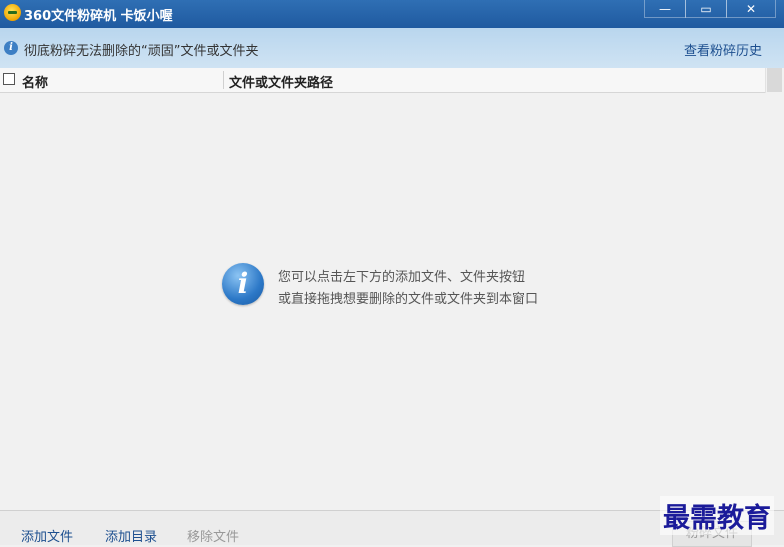  I want to click on empty-hint-line-2: 或直接拖拽想要删除的文件或文件夹到本窗口, so click(408, 299).